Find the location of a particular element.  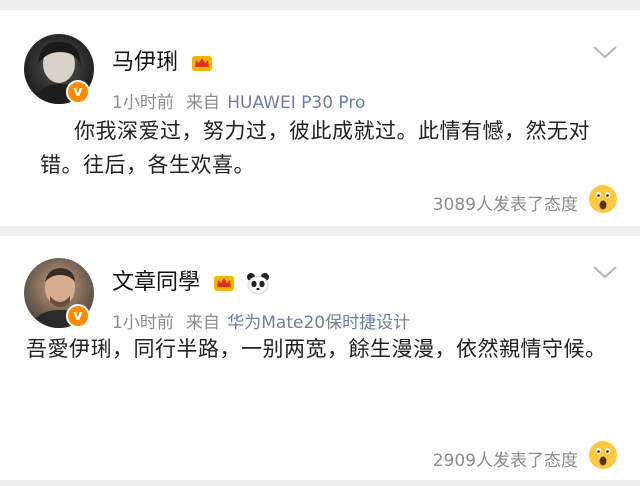

username-text: 马伊琍 is located at coordinates (145, 62).